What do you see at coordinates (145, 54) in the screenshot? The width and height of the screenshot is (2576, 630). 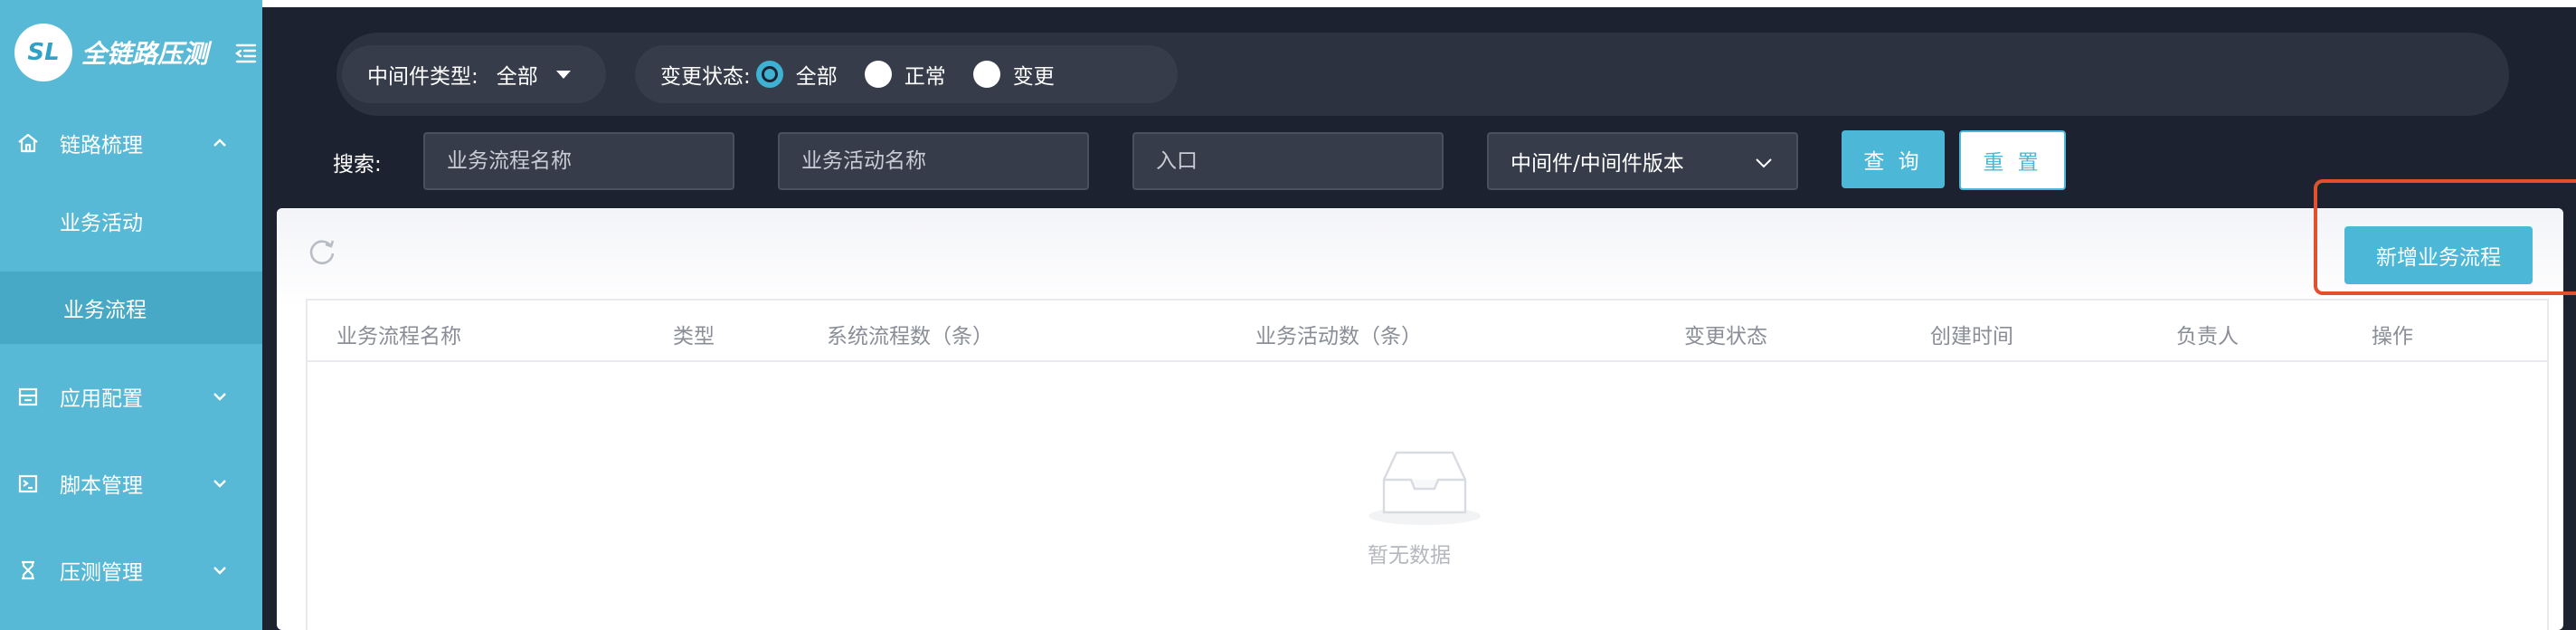 I see `app-title: 全链路压测` at bounding box center [145, 54].